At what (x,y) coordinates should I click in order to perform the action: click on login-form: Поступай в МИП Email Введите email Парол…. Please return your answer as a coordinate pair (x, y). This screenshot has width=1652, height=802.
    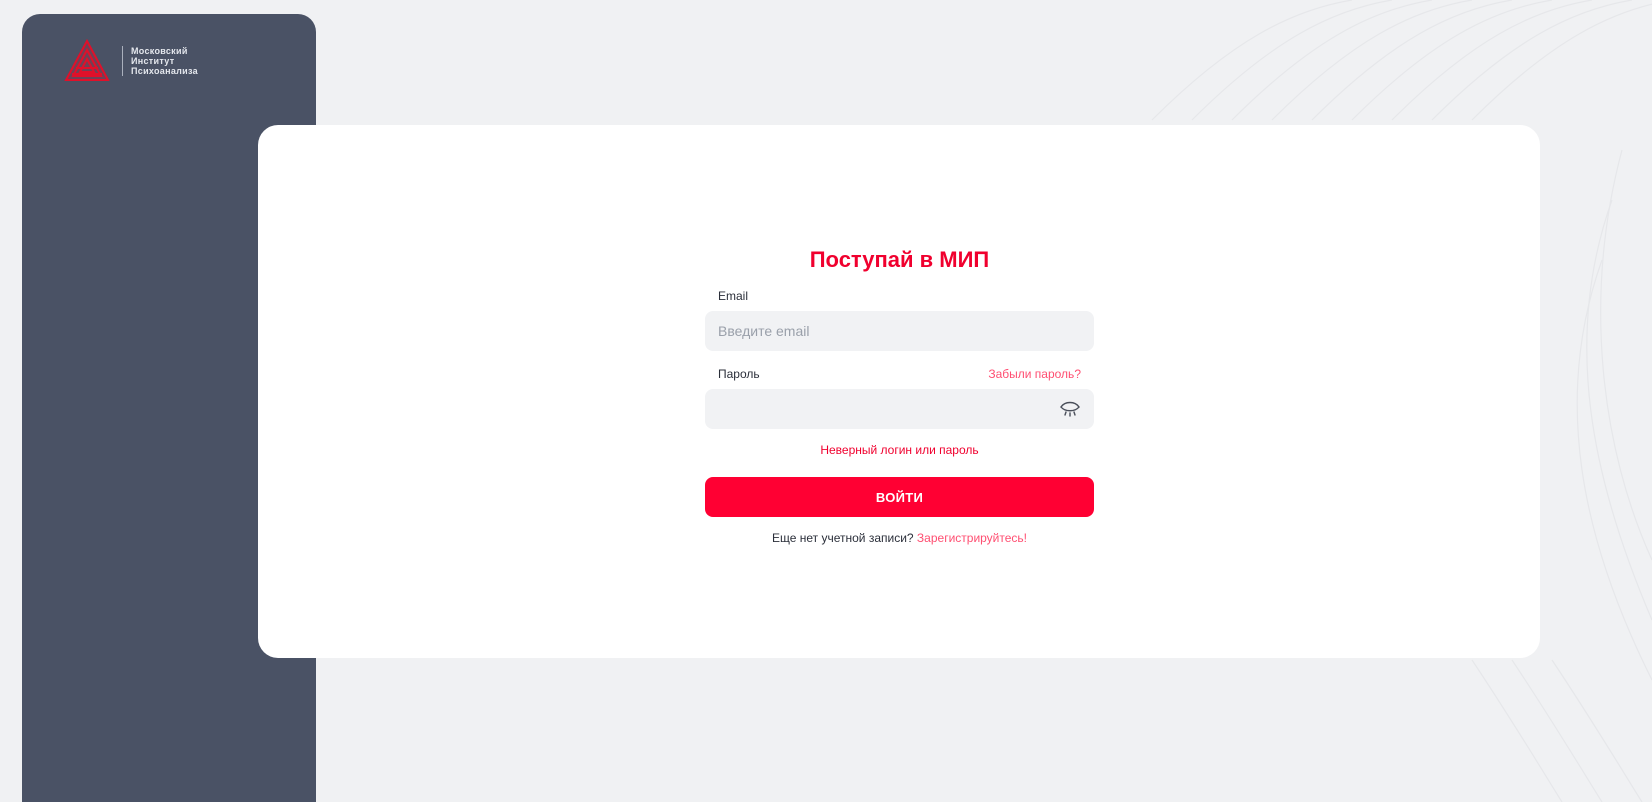
    Looking at the image, I should click on (899, 396).